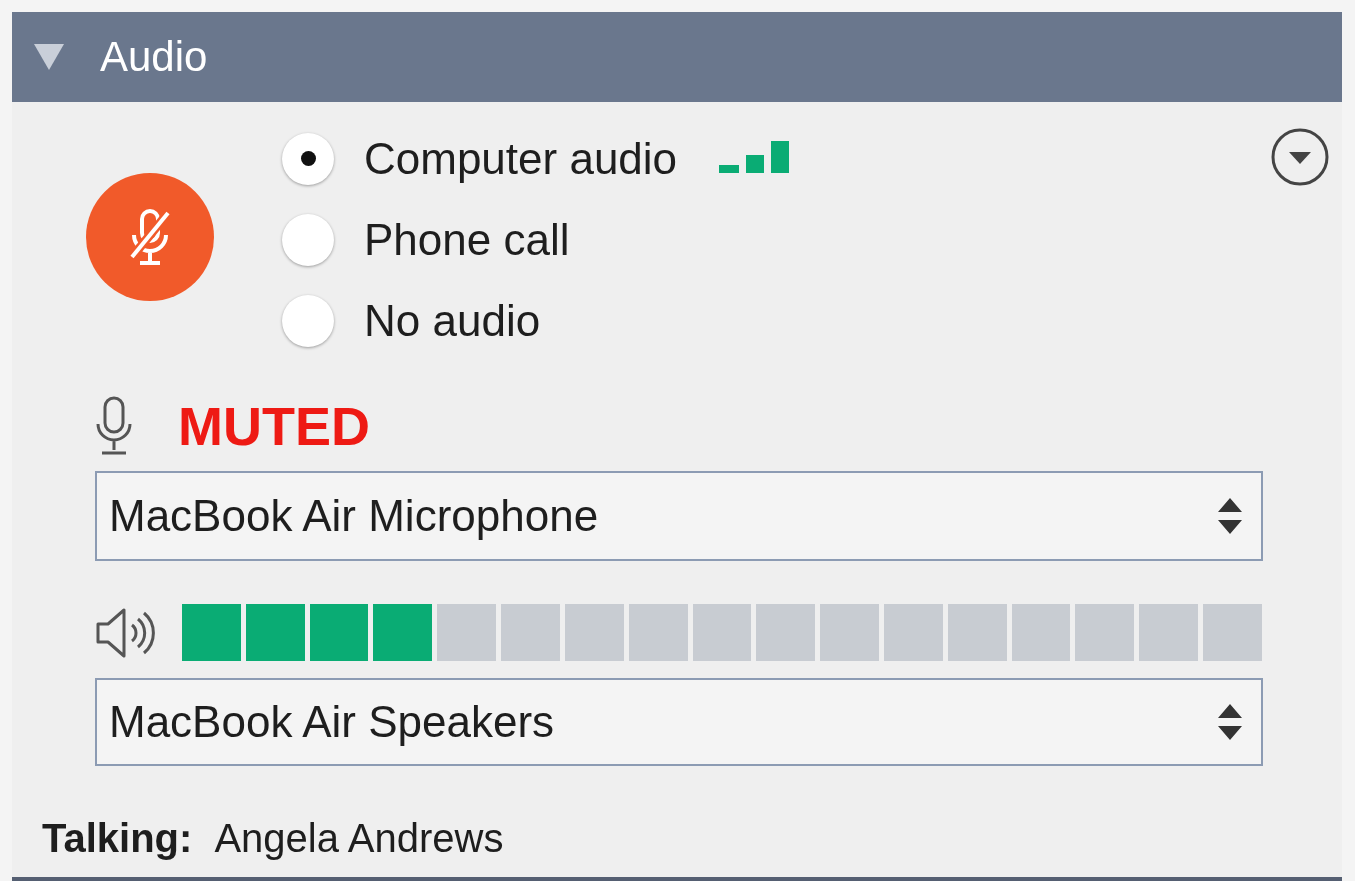 This screenshot has height=881, width=1355. I want to click on collapse-triangle-icon, so click(49, 57).